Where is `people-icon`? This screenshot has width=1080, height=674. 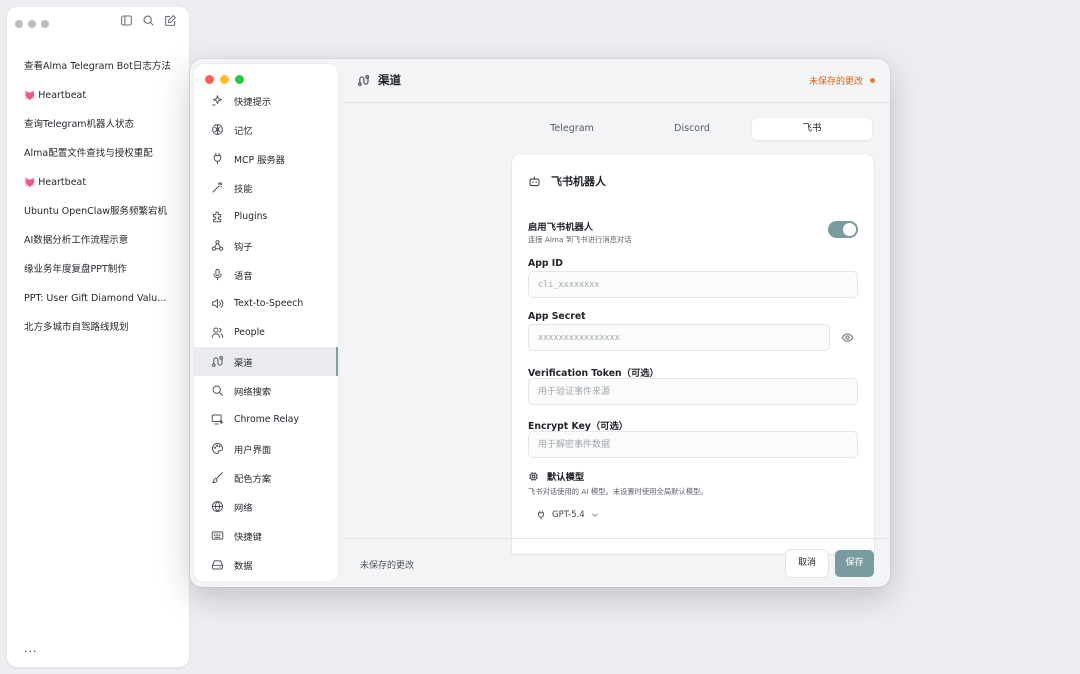 people-icon is located at coordinates (217, 332).